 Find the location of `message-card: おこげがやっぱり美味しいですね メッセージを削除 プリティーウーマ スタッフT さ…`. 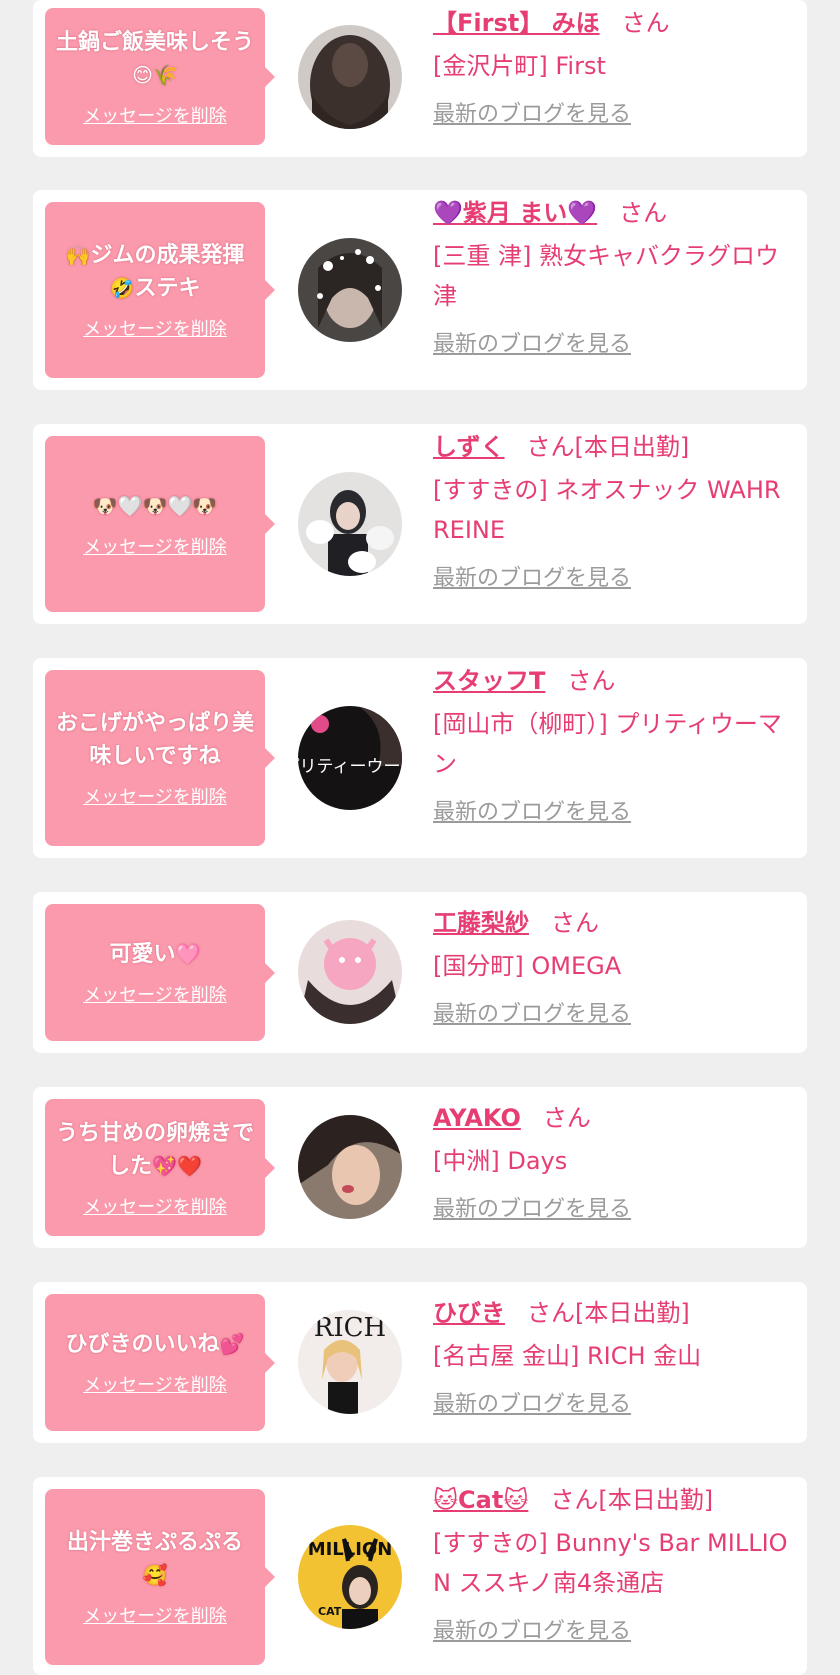

message-card: おこげがやっぱり美味しいですね メッセージを削除 プリティーウーマ スタッフT さ… is located at coordinates (420, 758).